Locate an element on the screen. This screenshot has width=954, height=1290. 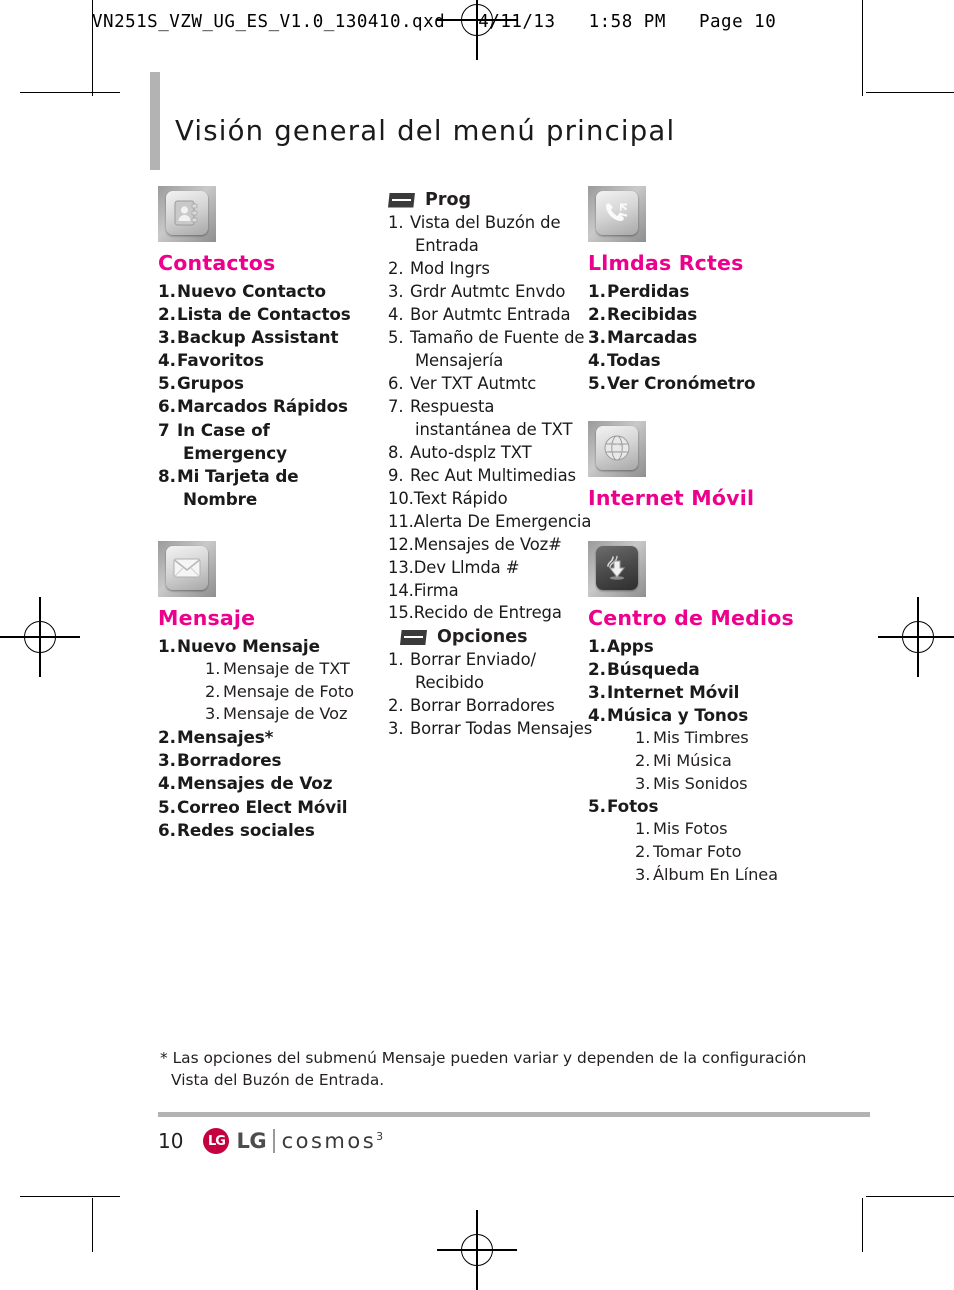
list-item: 1. Mensaje de TXT is located at coordinates (289, 669).